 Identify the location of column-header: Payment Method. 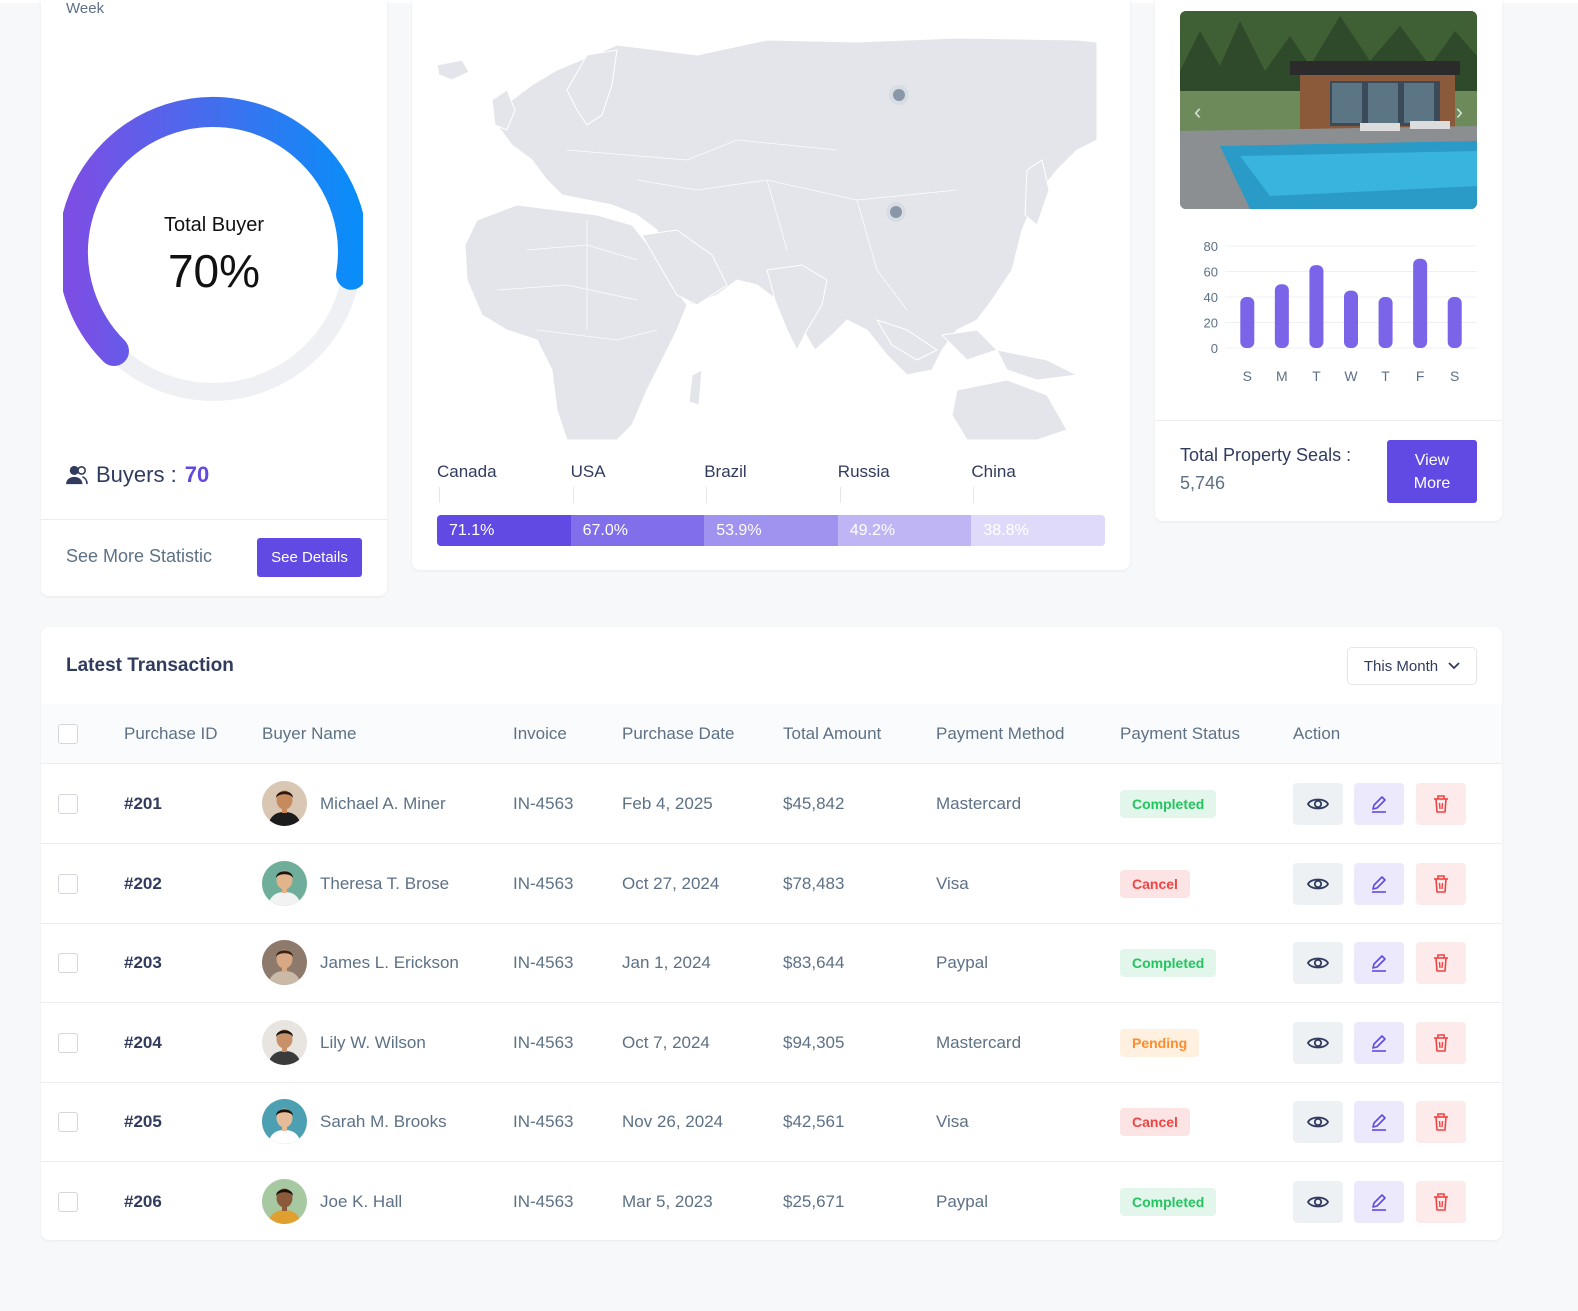
(1000, 733).